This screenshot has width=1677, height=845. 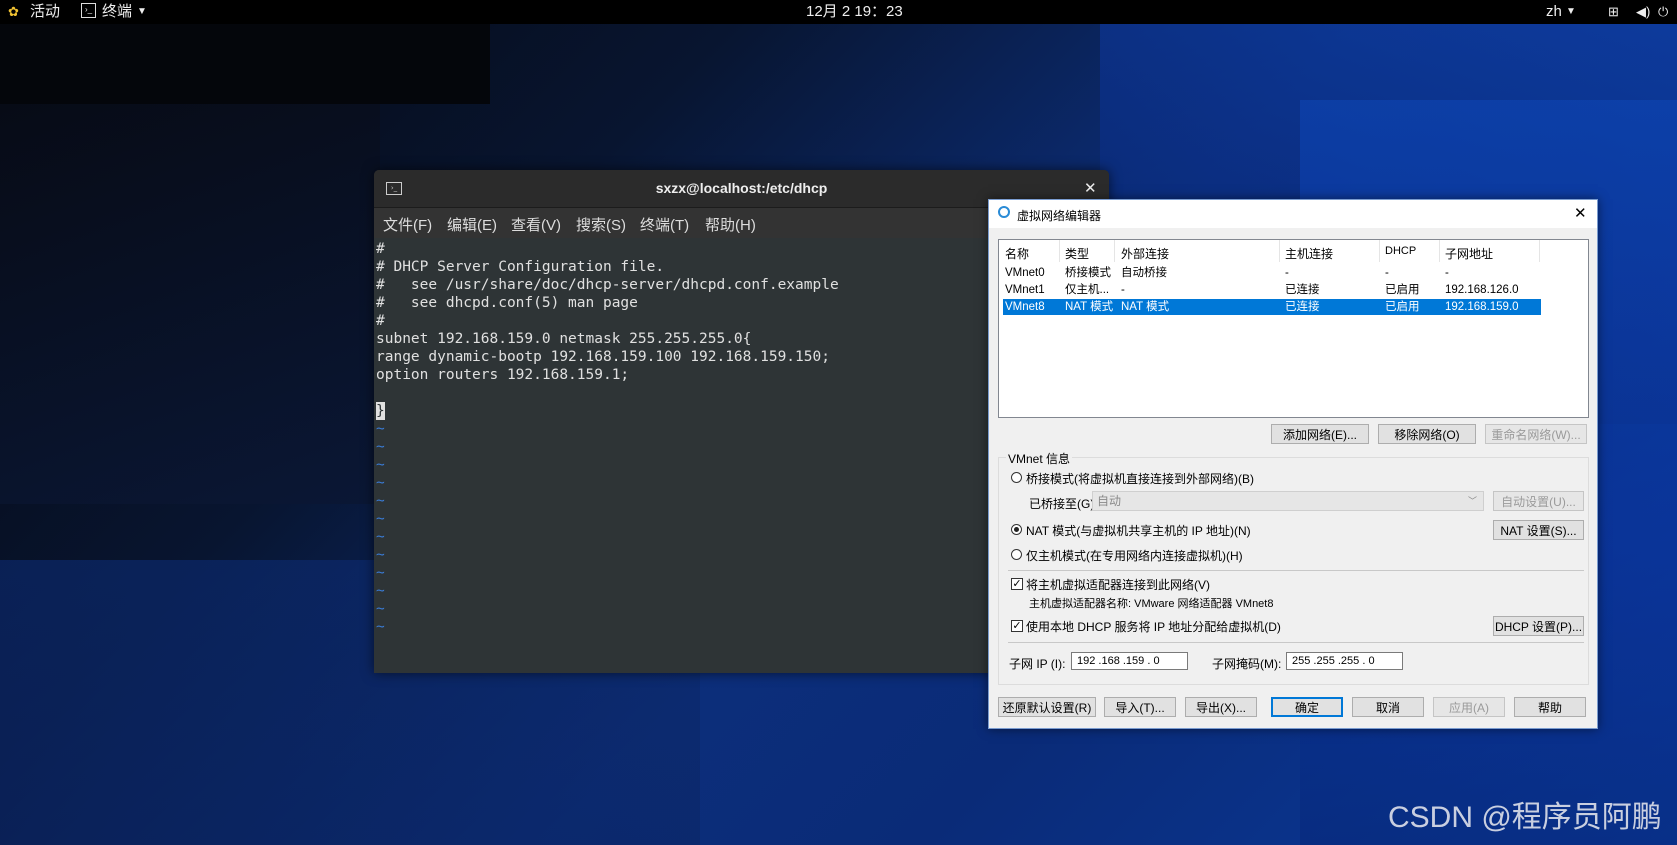 What do you see at coordinates (1118, 584) in the screenshot?
I see `connect-adapter-label: 将主机虚拟适配器连接到此网络(V)` at bounding box center [1118, 584].